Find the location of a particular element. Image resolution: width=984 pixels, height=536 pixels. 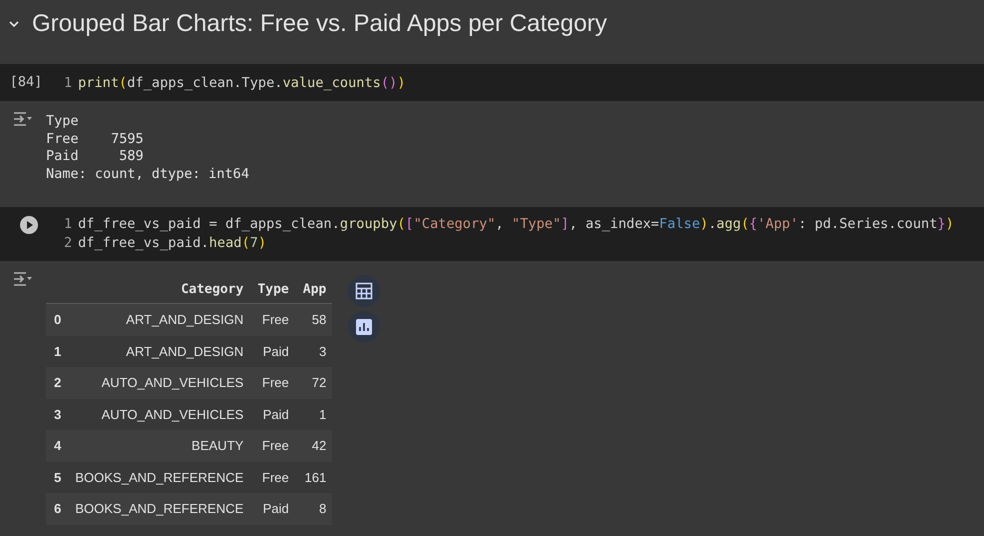

table-cell: 3 is located at coordinates (313, 351).